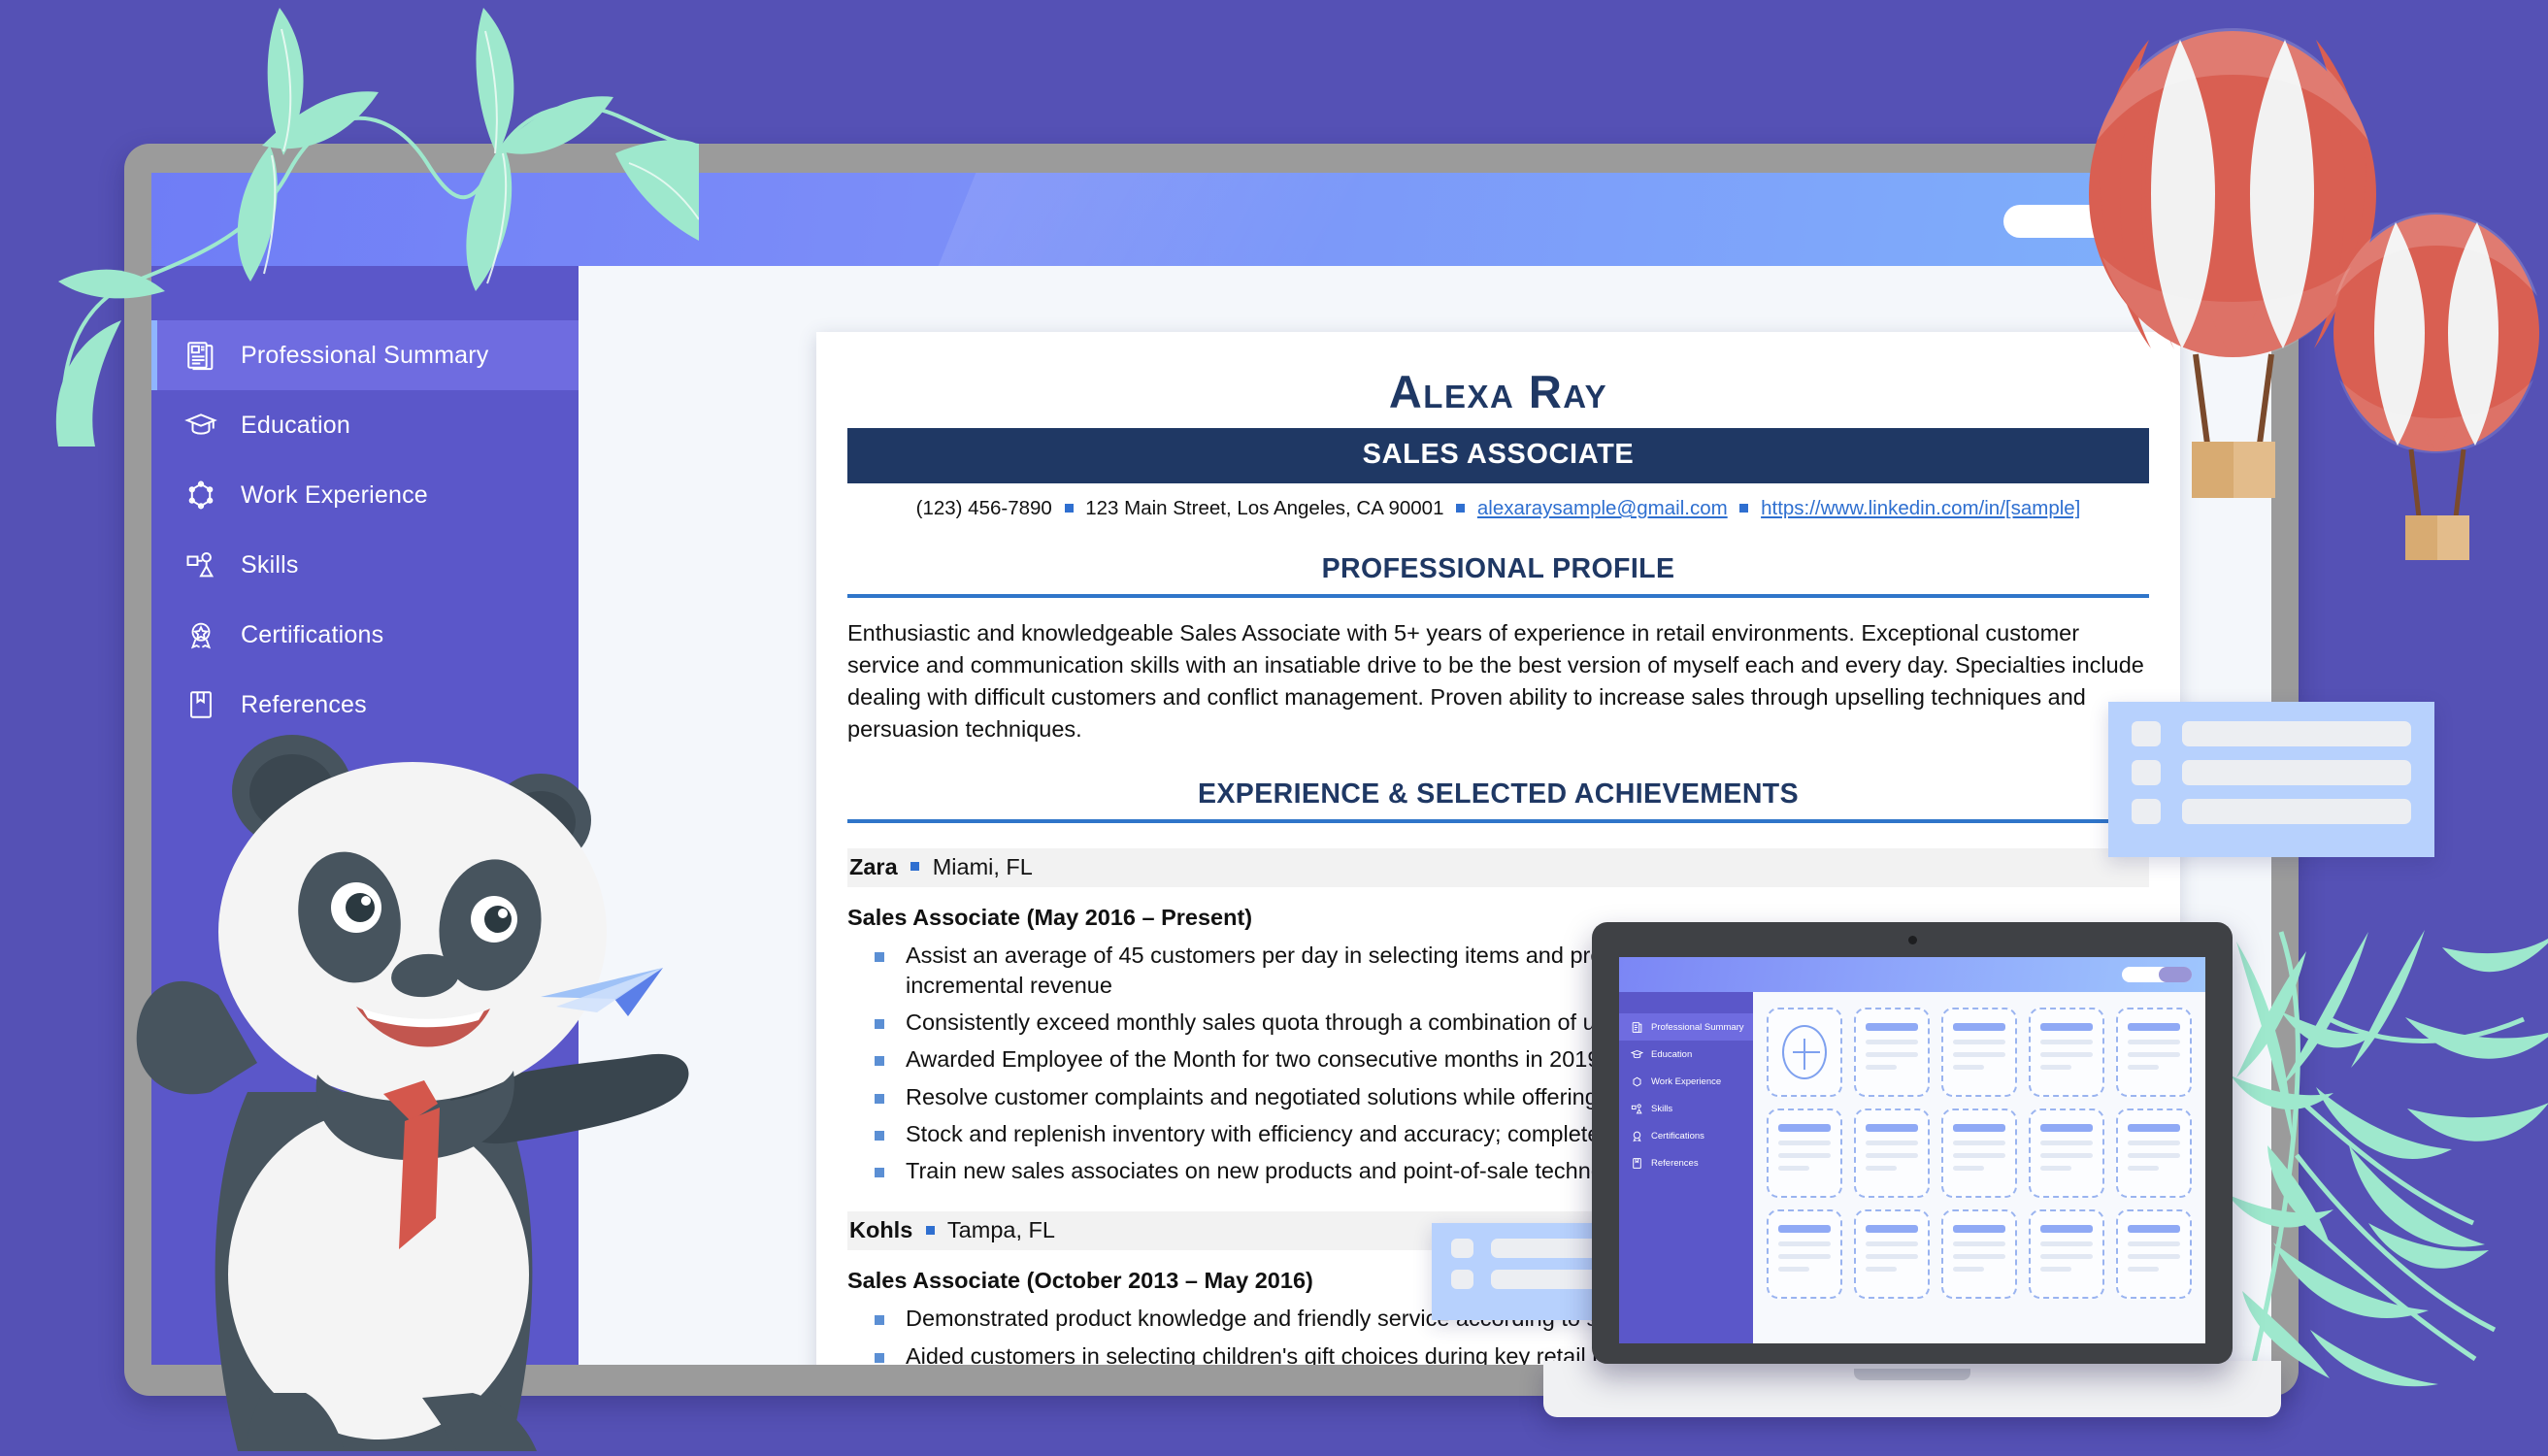 Image resolution: width=2548 pixels, height=1456 pixels. Describe the element at coordinates (602, 992) in the screenshot. I see `paper-plane-icon` at that location.